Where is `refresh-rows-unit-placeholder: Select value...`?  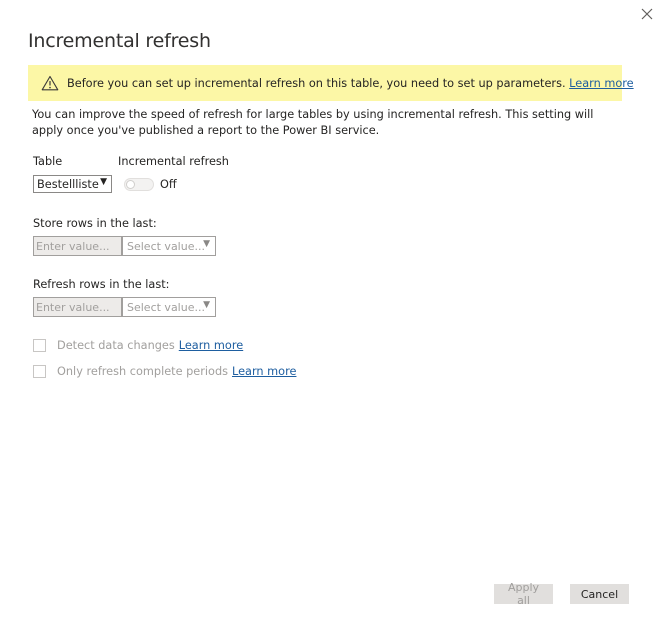 refresh-rows-unit-placeholder: Select value... is located at coordinates (166, 307).